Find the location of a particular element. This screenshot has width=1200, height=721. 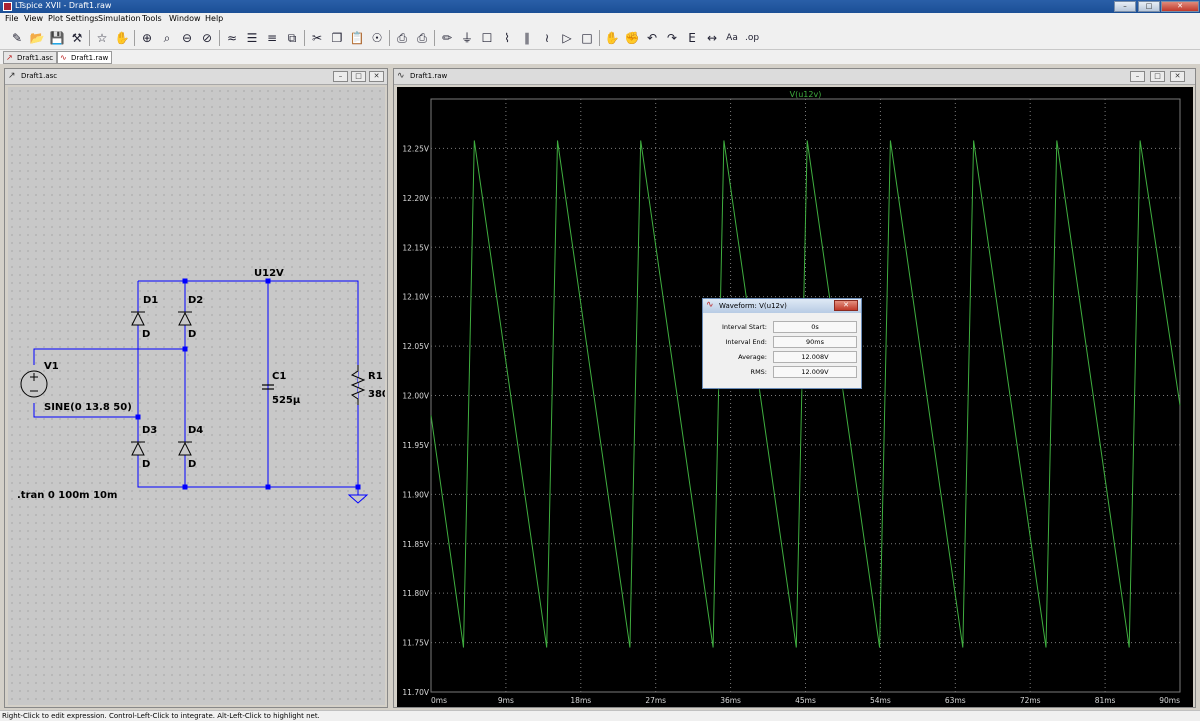

zoom-fit-icon: ⊘ is located at coordinates (207, 38).